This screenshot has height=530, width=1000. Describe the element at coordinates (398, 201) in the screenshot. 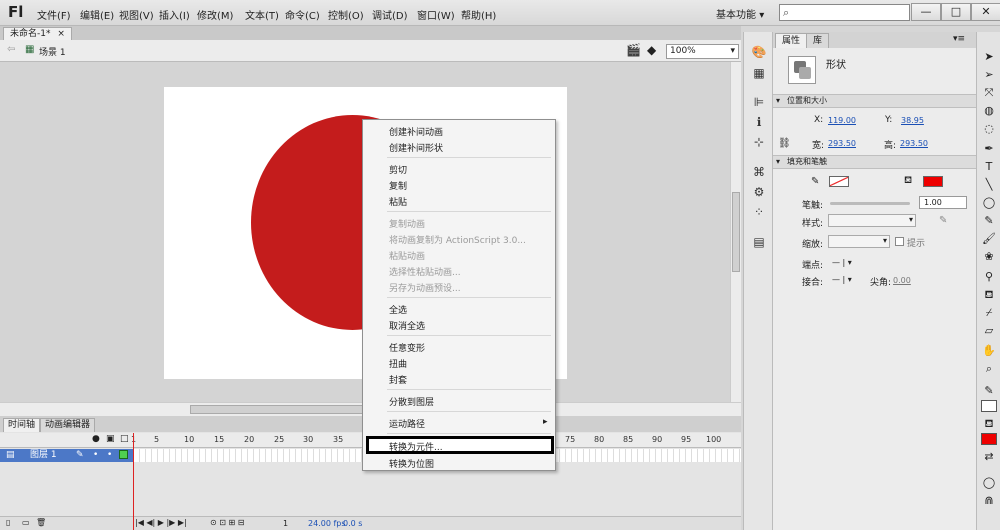

I see `menu-item-paste: 粘贴` at that location.